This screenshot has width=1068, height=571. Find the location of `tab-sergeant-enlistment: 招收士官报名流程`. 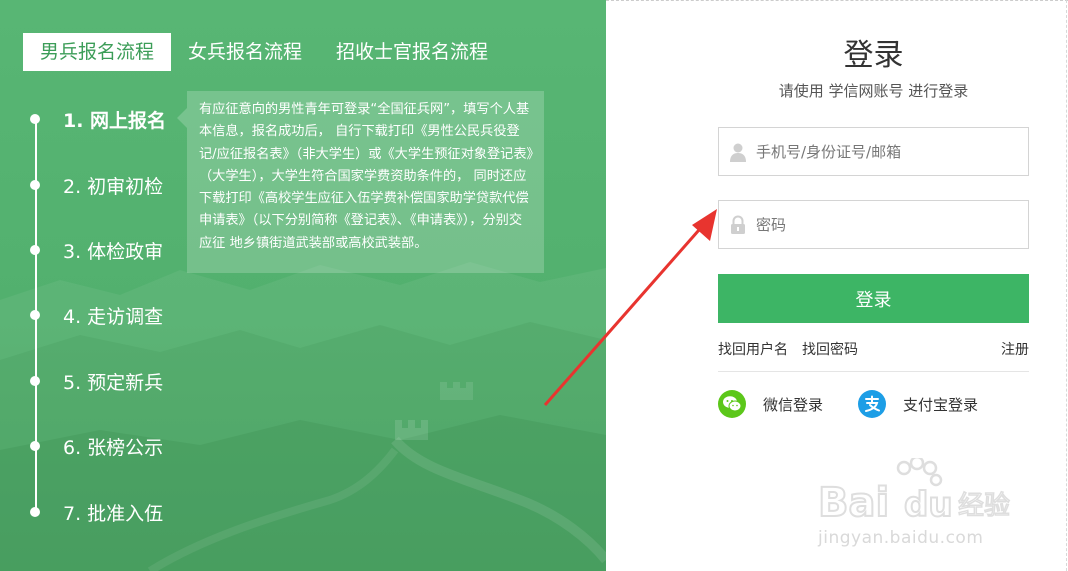

tab-sergeant-enlistment: 招收士官报名流程 is located at coordinates (412, 52).